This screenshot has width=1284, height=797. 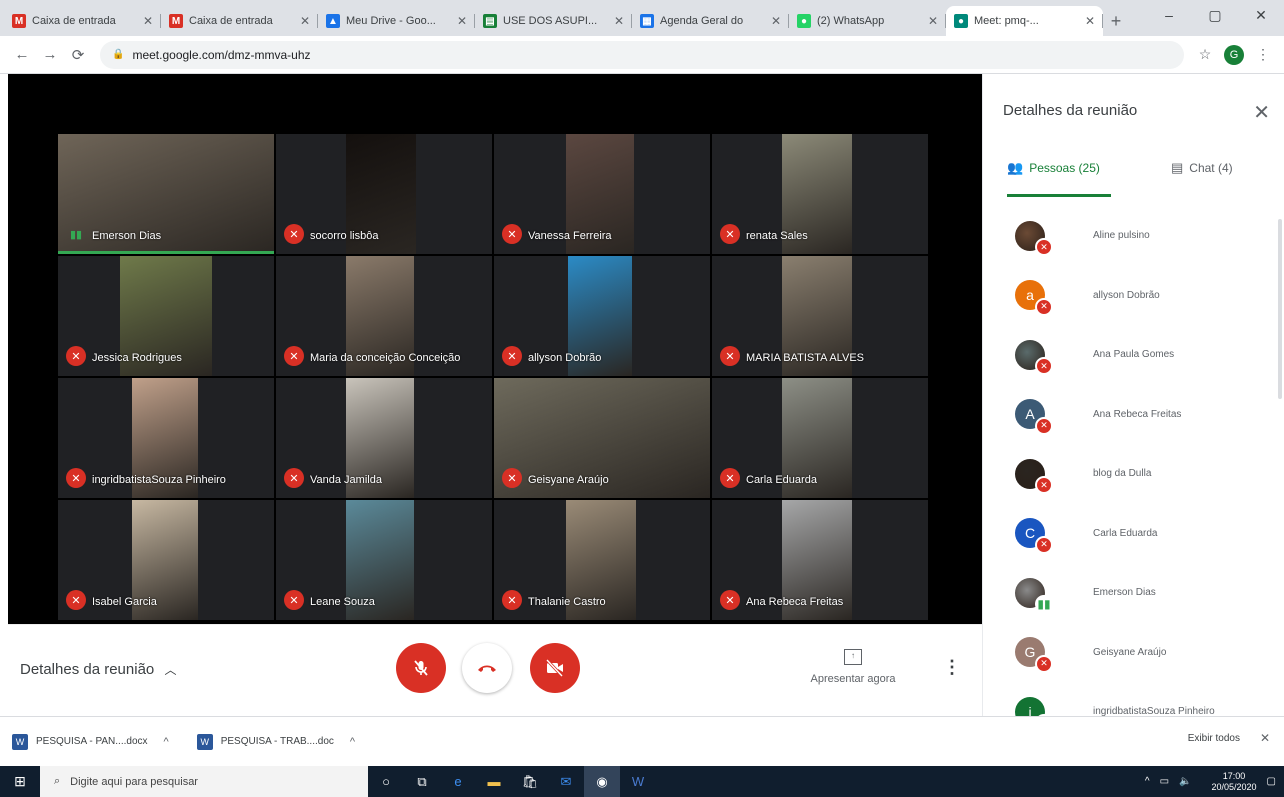 What do you see at coordinates (1280, 309) in the screenshot?
I see `people-list-scrollbar` at bounding box center [1280, 309].